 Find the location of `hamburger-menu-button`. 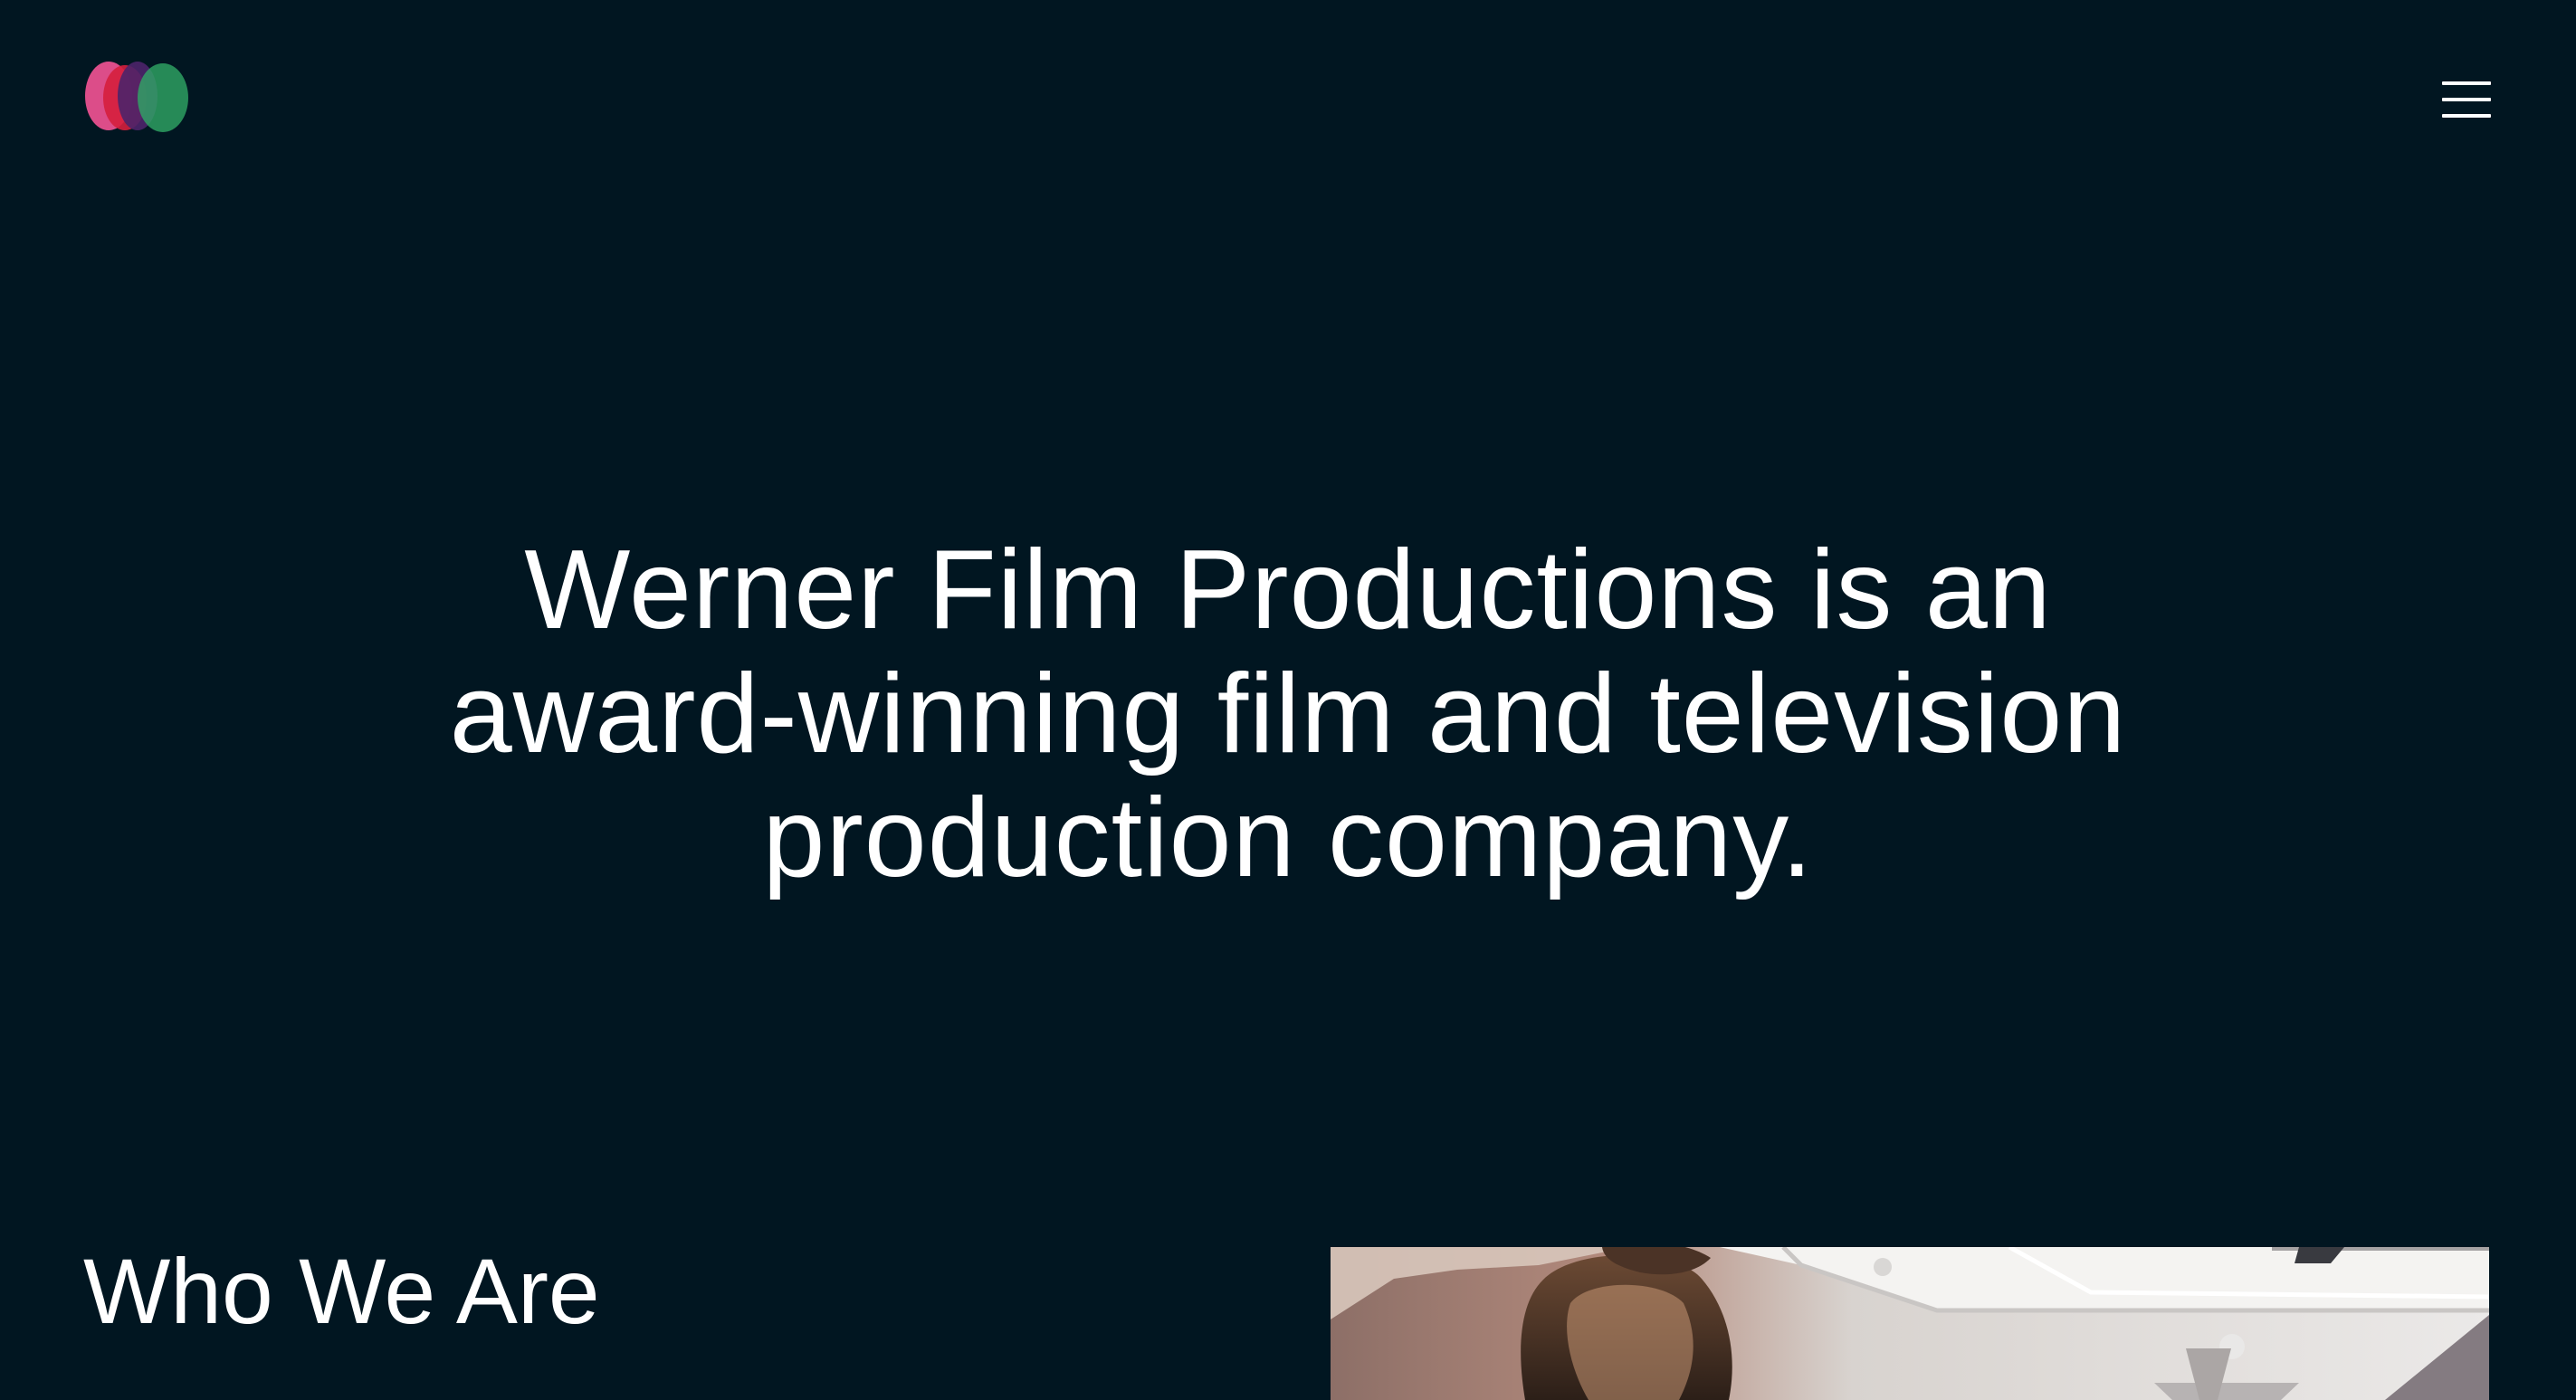

hamburger-menu-button is located at coordinates (2466, 99).